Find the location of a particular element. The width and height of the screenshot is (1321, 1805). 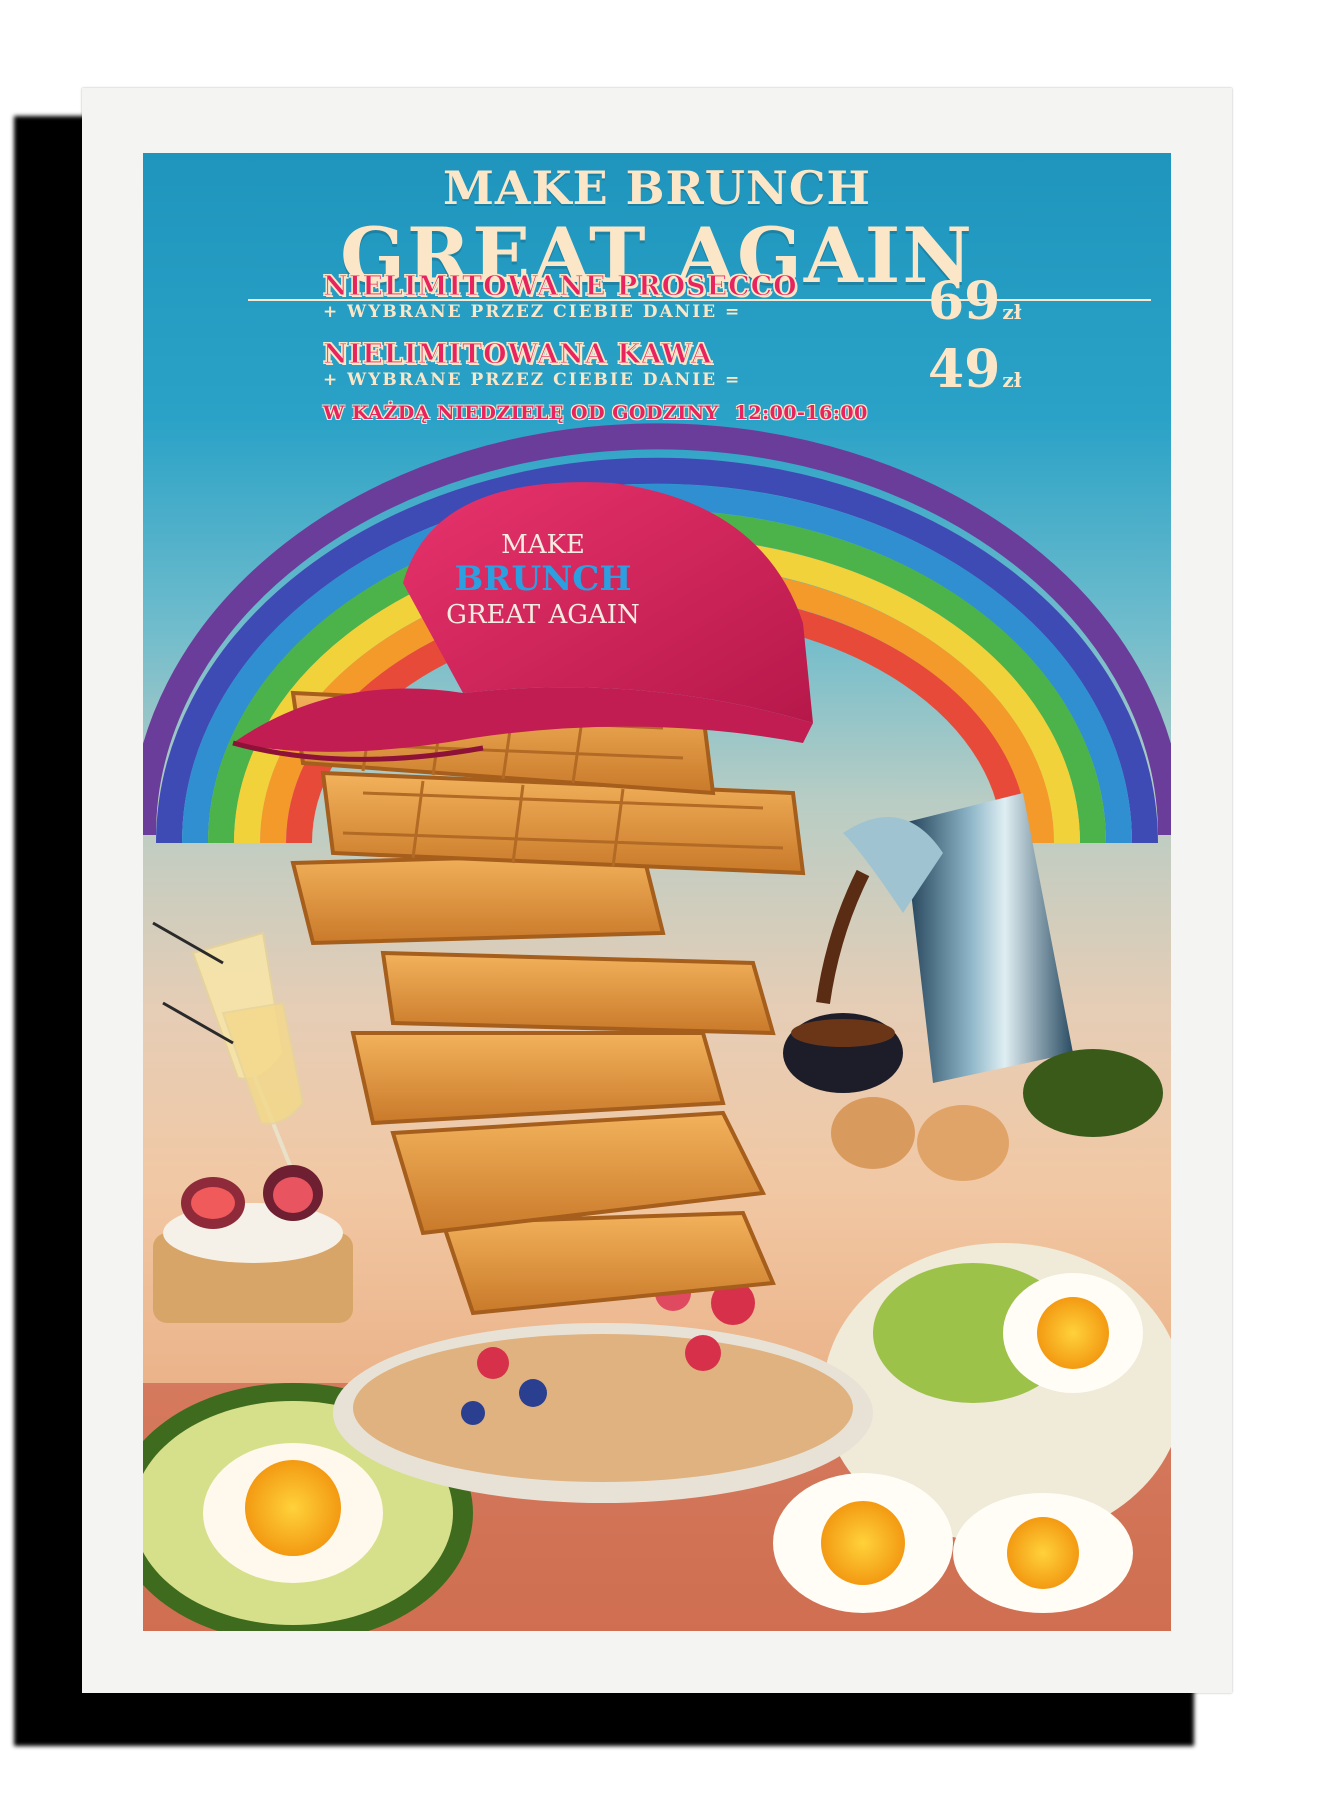

offer-coffee-price-value: 49 is located at coordinates (964, 369).